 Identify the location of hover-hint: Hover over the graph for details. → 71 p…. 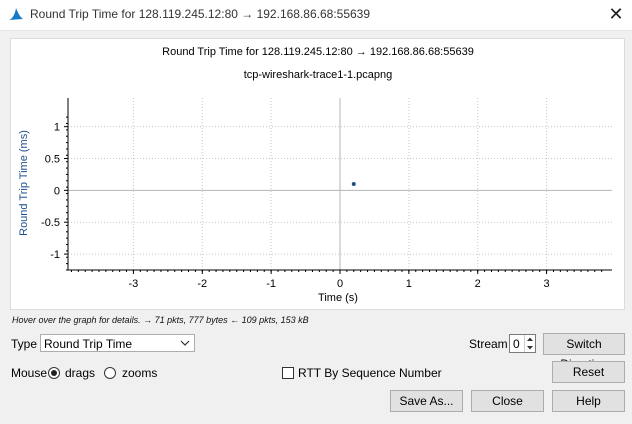
(160, 320).